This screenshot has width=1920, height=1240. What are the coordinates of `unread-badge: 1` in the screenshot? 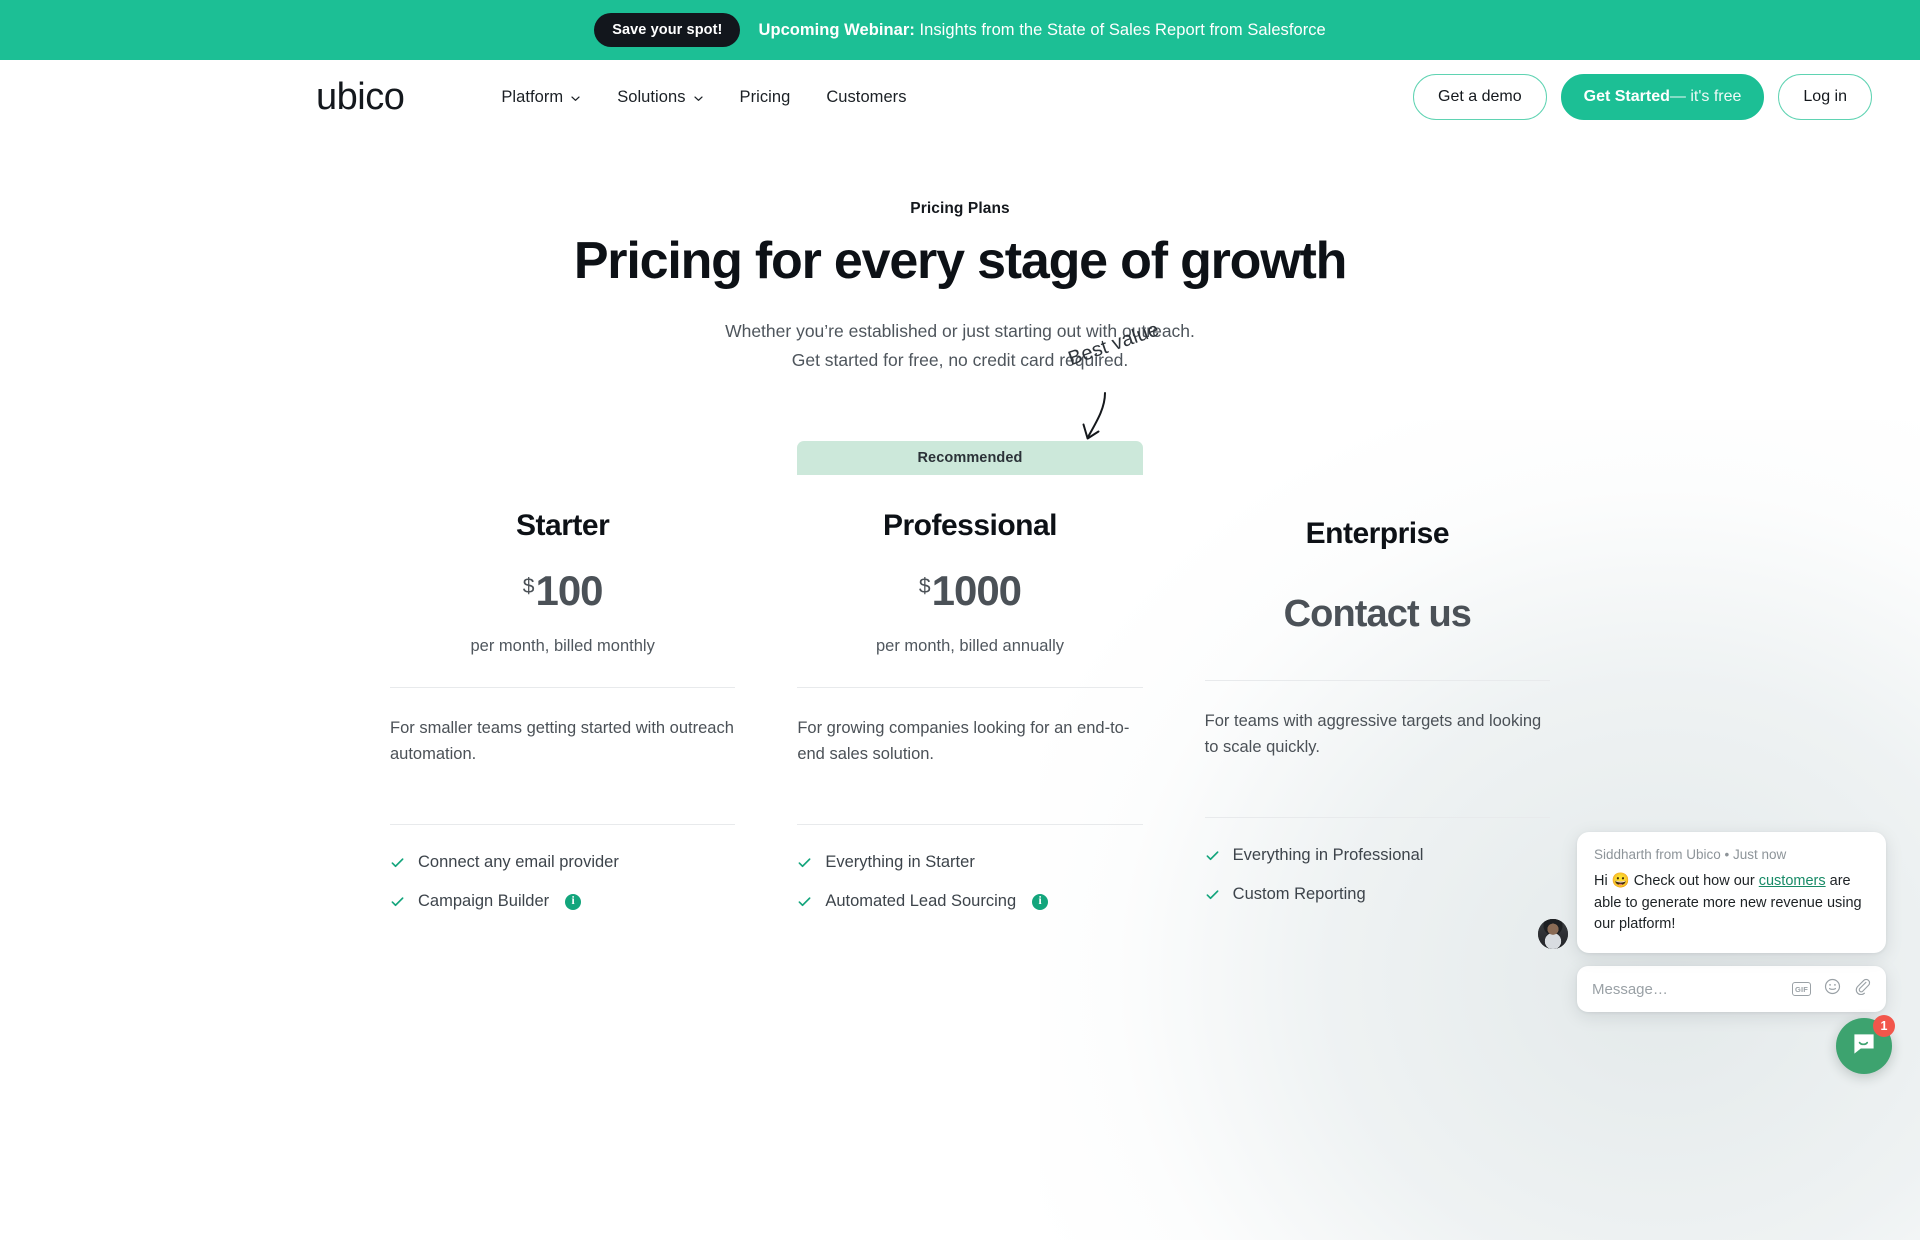 It's located at (1884, 1026).